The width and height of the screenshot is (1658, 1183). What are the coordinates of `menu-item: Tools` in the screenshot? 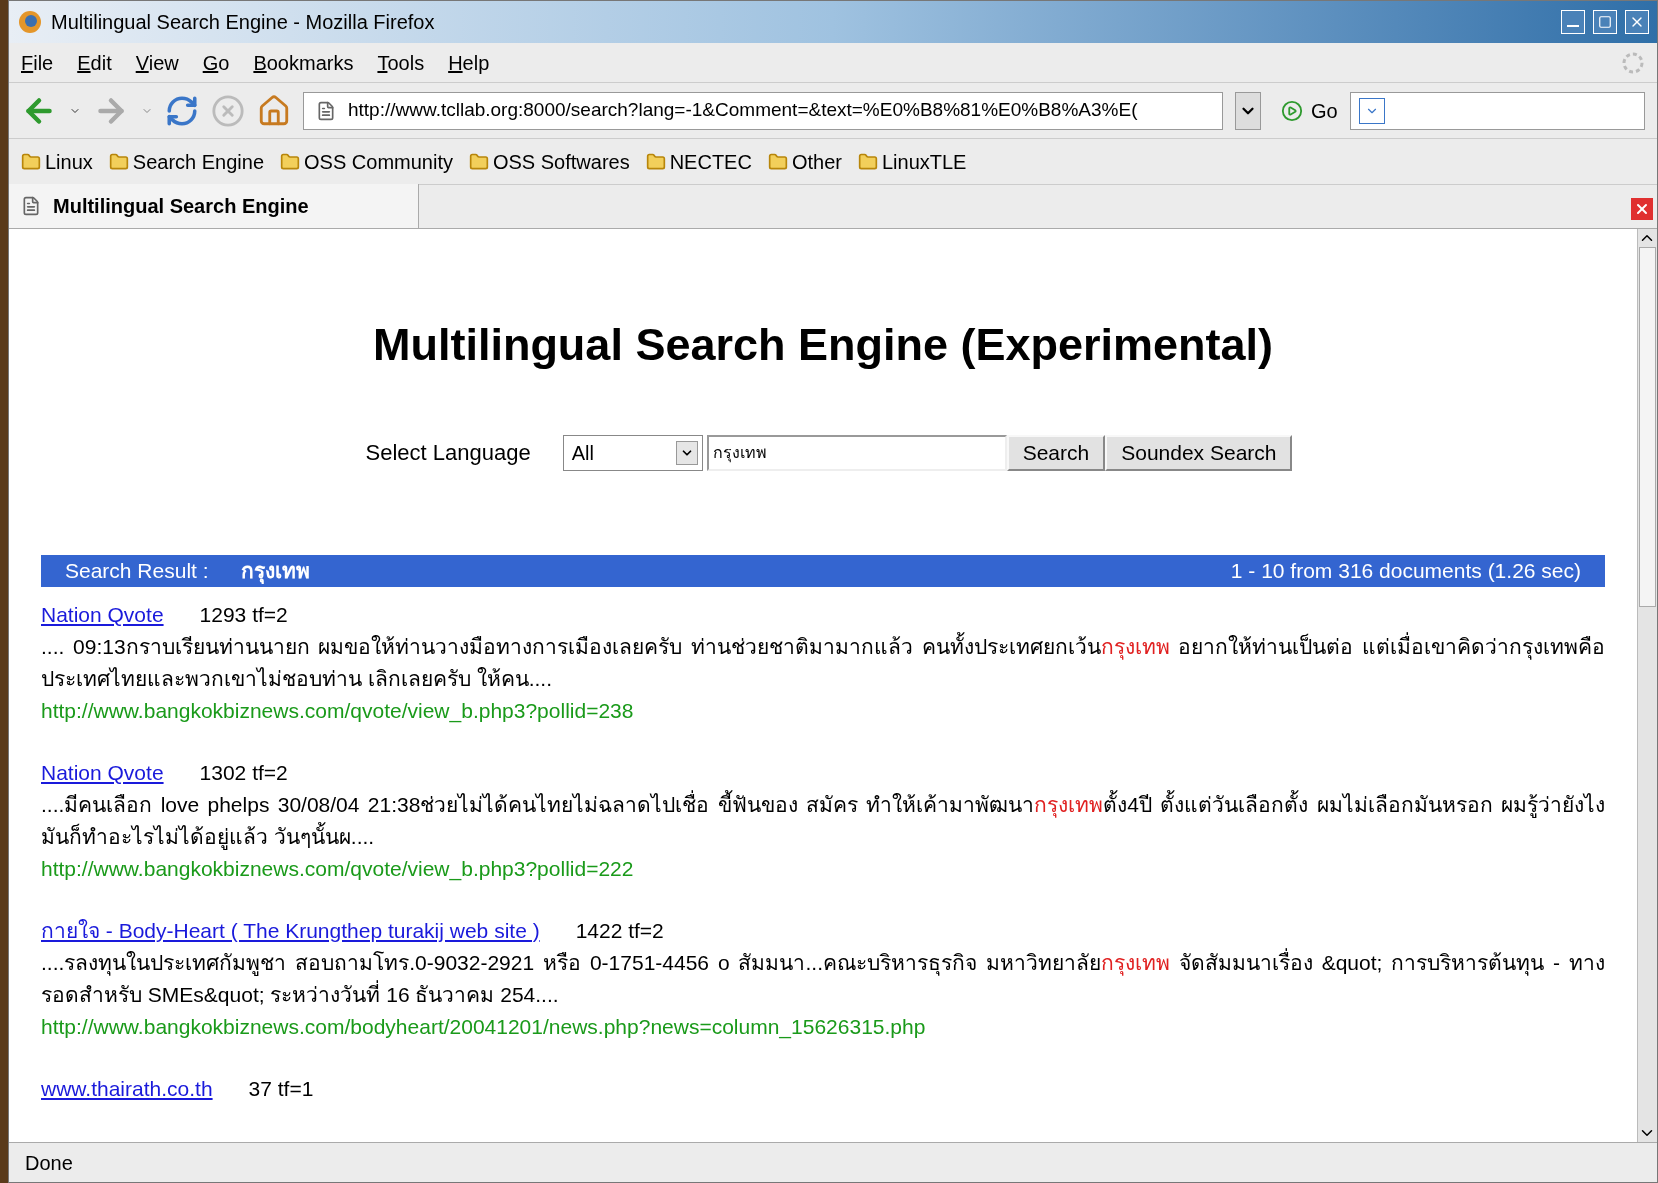 It's located at (401, 62).